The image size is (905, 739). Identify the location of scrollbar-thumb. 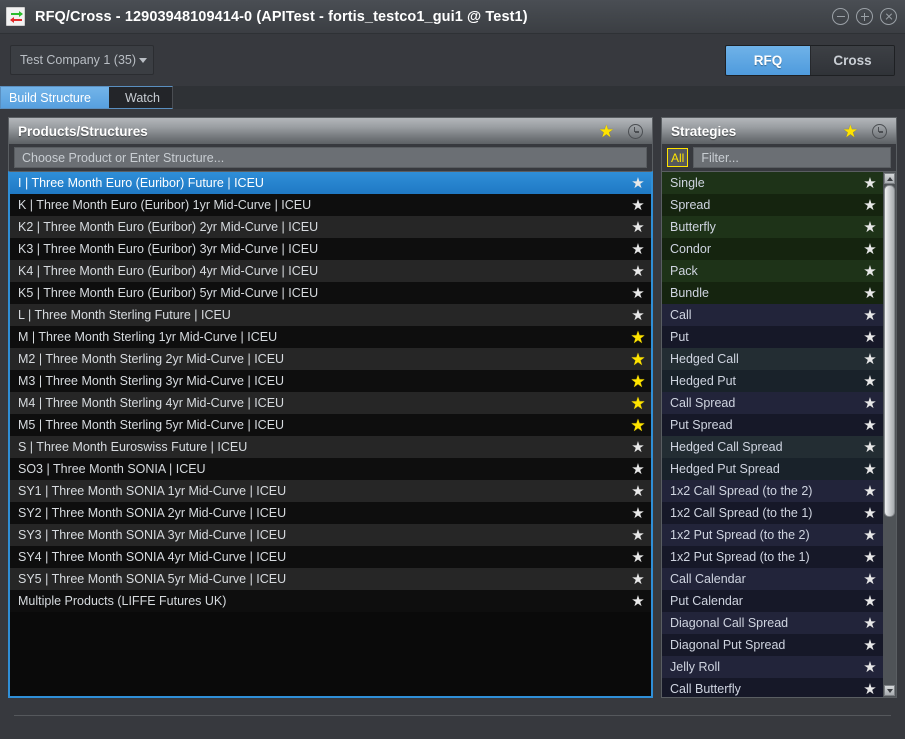
(889, 351).